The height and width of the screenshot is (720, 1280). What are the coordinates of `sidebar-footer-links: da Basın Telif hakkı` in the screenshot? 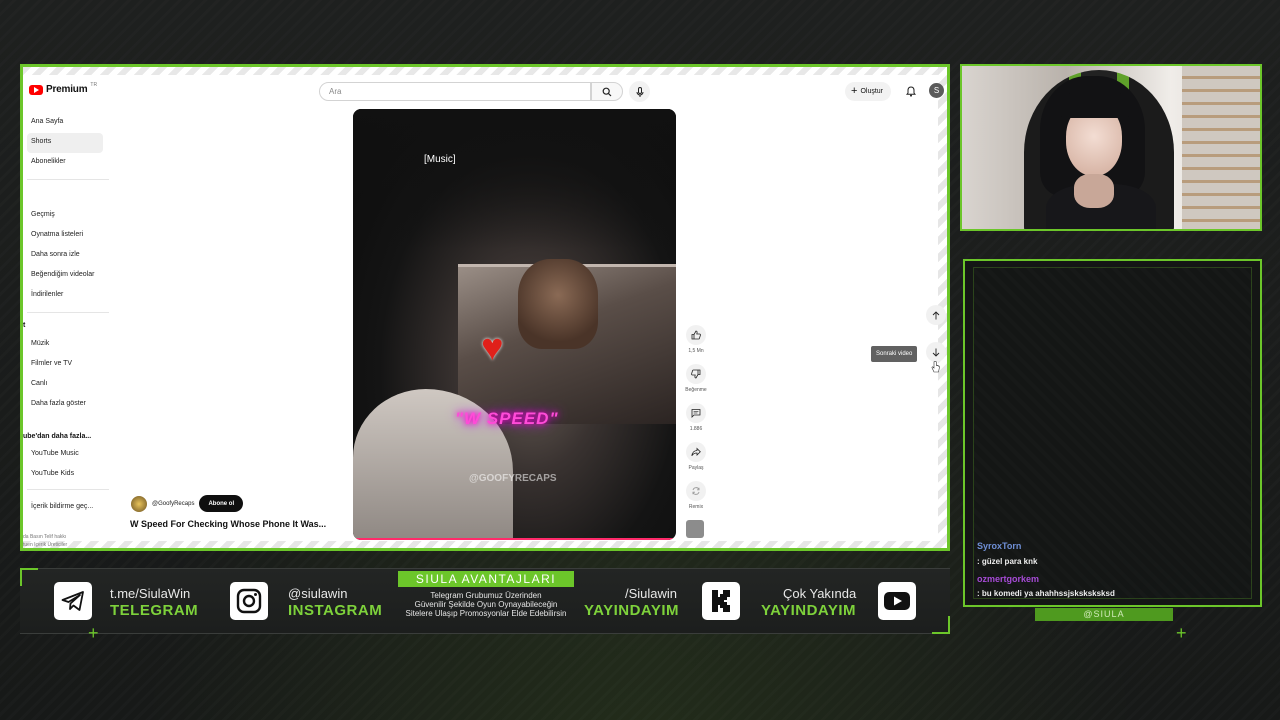 It's located at (44, 537).